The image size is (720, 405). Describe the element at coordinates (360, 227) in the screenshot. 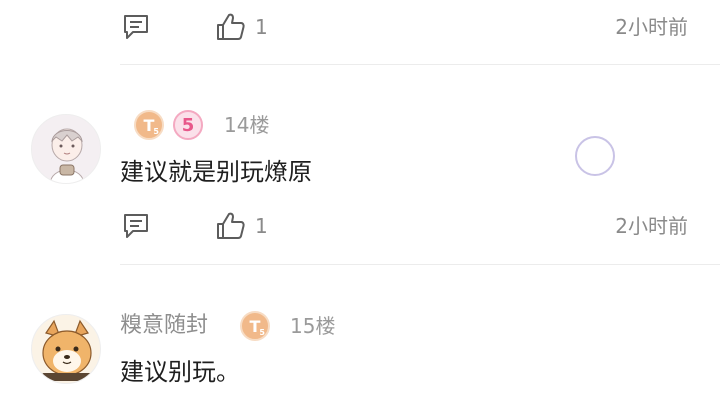

I see `comment-actions-14: 1 2小时前` at that location.